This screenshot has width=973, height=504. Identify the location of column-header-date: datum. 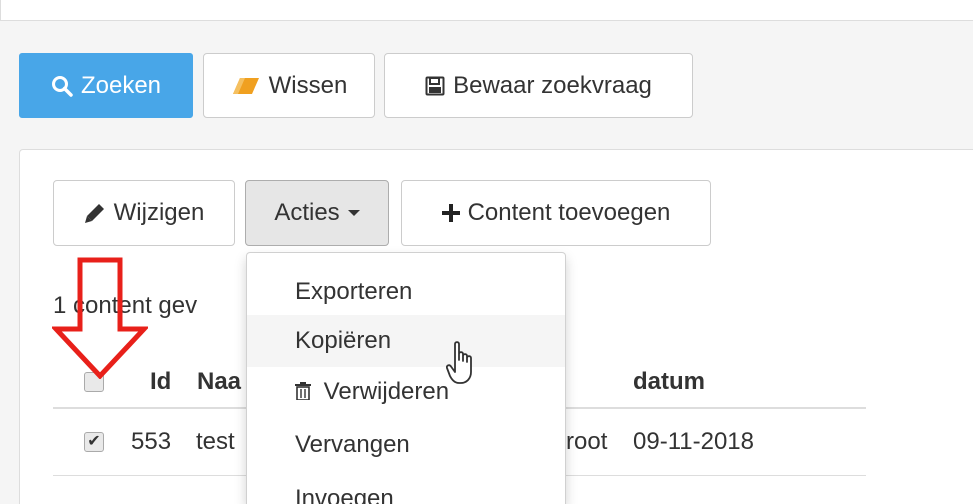
(669, 382).